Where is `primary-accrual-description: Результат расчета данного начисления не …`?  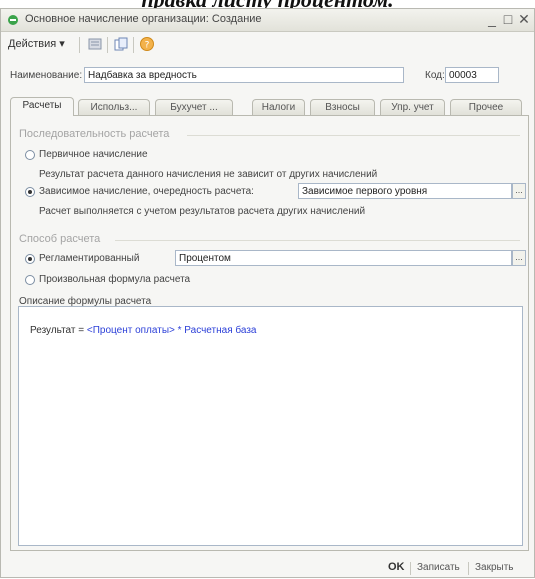 primary-accrual-description: Результат расчета данного начисления не … is located at coordinates (208, 174).